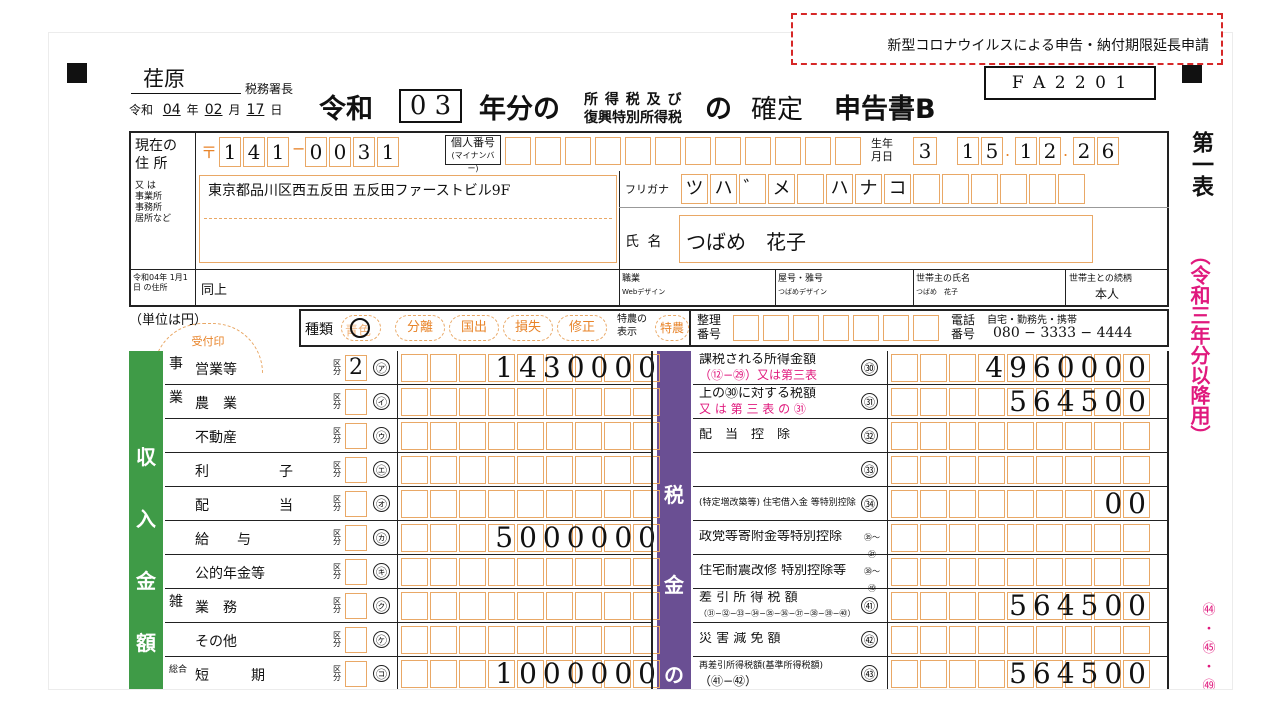  I want to click on income-row-mark: ㋓, so click(381, 469).